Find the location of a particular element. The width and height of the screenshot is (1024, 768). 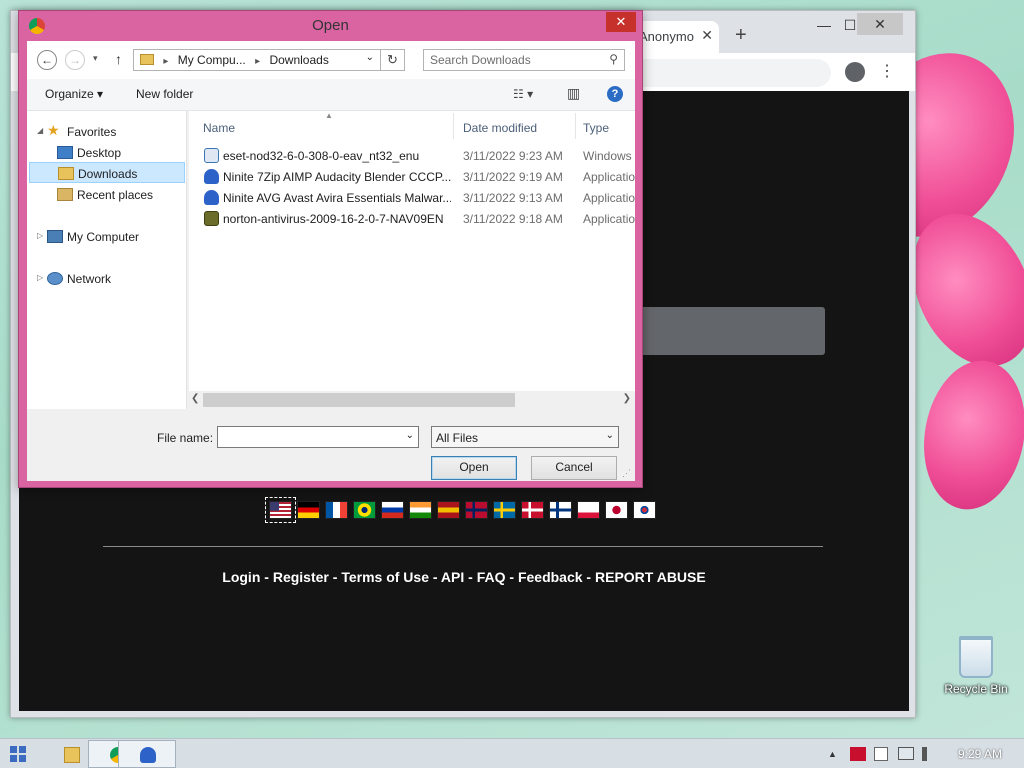

scroll-right-icon: ❯ is located at coordinates (627, 398).